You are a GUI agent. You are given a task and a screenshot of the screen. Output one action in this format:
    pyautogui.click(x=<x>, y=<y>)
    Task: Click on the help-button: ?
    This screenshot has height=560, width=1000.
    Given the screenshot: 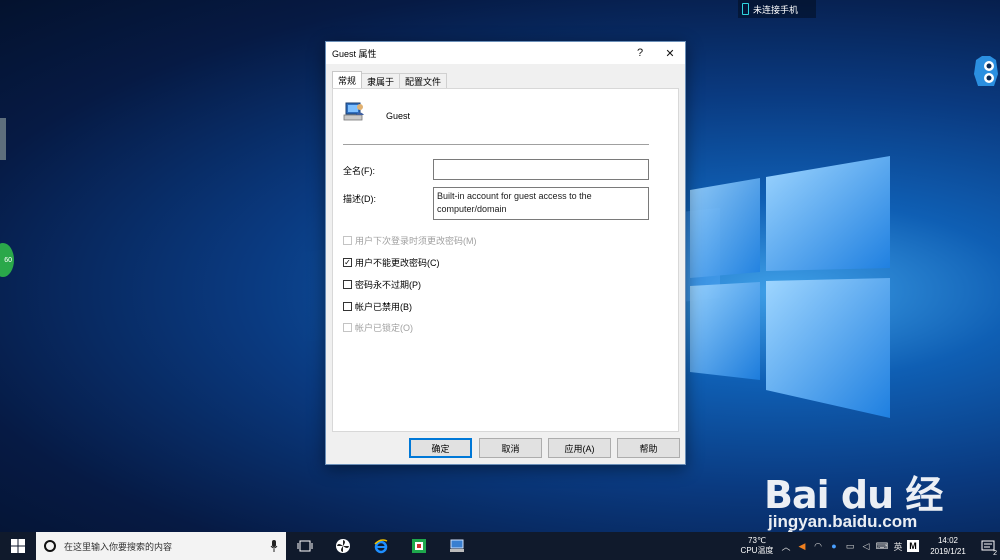 What is the action you would take?
    pyautogui.click(x=640, y=53)
    